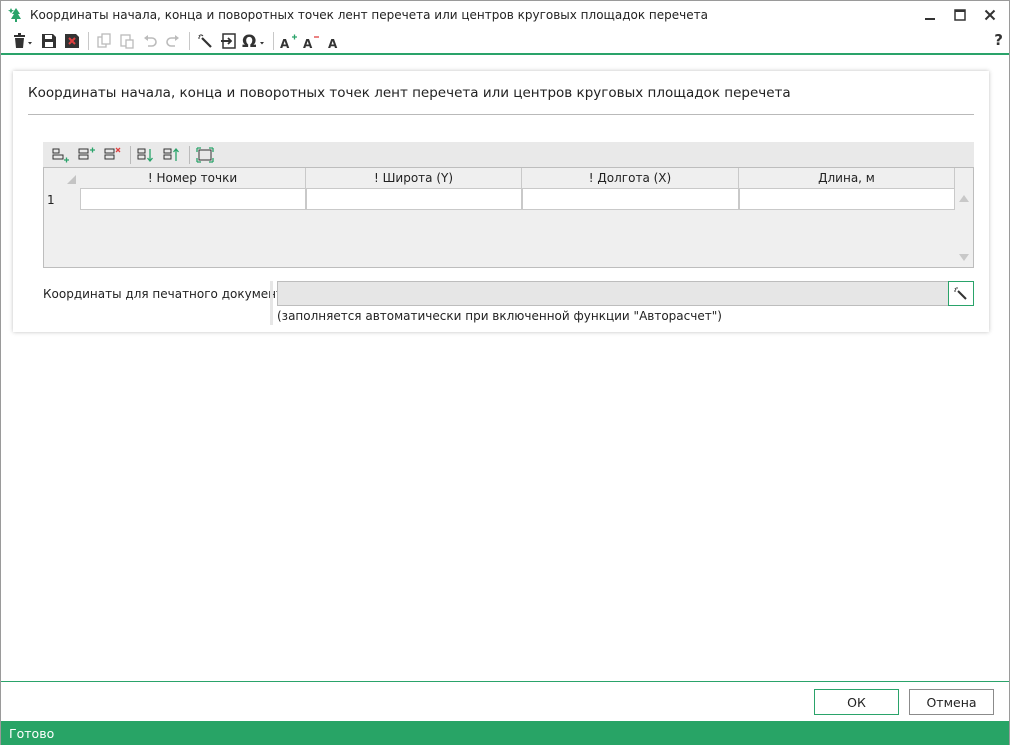 The height and width of the screenshot is (745, 1010). I want to click on scroll-up-icon, so click(964, 198).